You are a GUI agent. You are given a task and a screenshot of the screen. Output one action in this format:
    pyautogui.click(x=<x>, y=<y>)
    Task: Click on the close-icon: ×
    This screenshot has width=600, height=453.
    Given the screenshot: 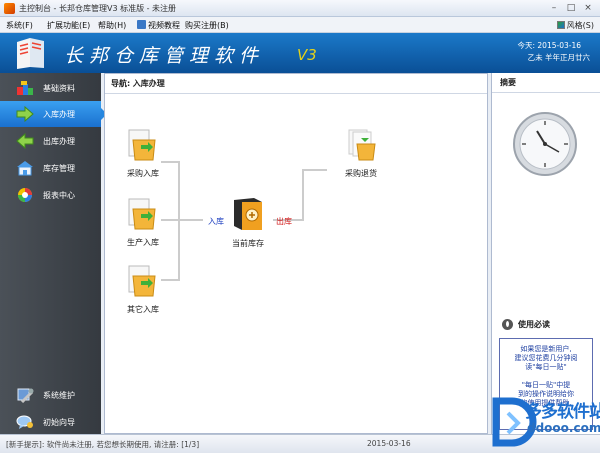 What is the action you would take?
    pyautogui.click(x=588, y=8)
    